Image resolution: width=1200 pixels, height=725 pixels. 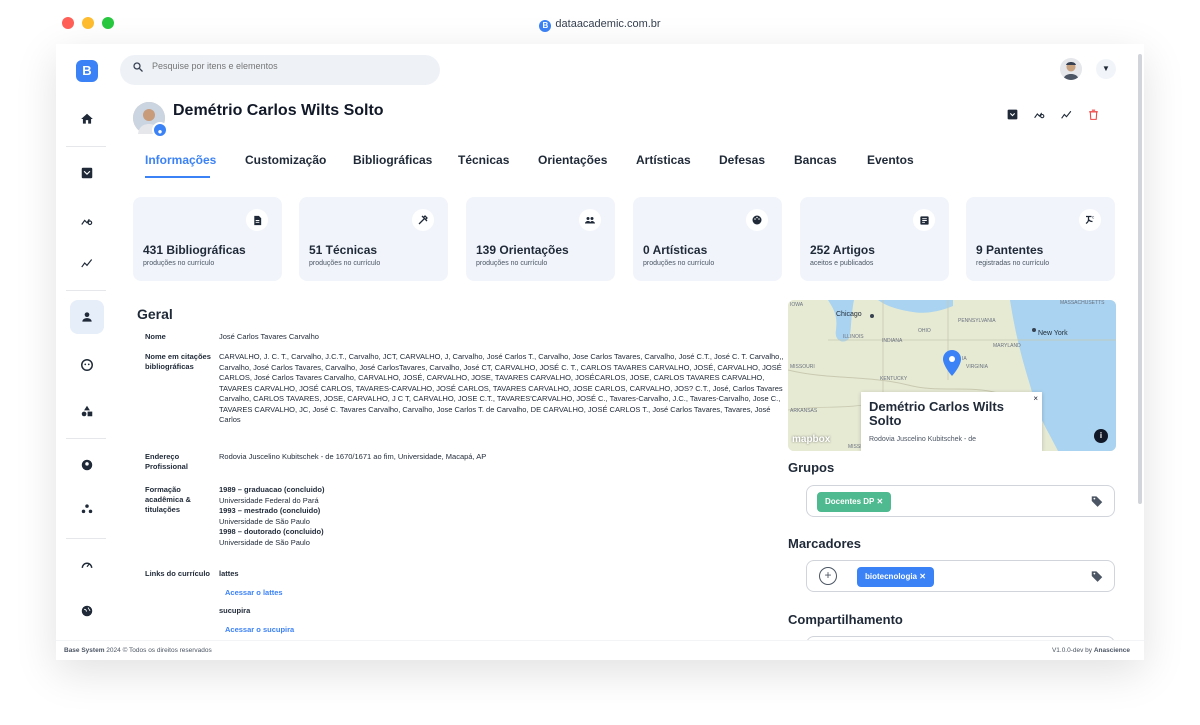 I want to click on footer-version-text: V1.0.0-dev by, so click(x=1072, y=650).